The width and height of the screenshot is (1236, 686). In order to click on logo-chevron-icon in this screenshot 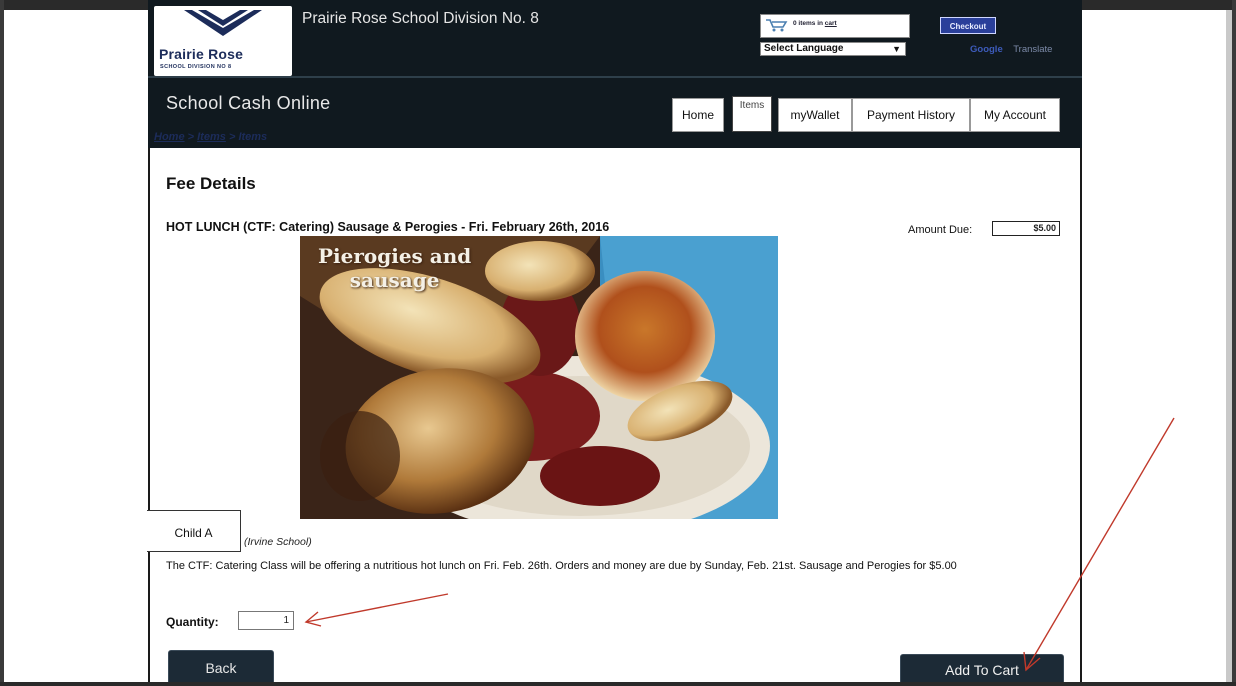, I will do `click(223, 23)`.